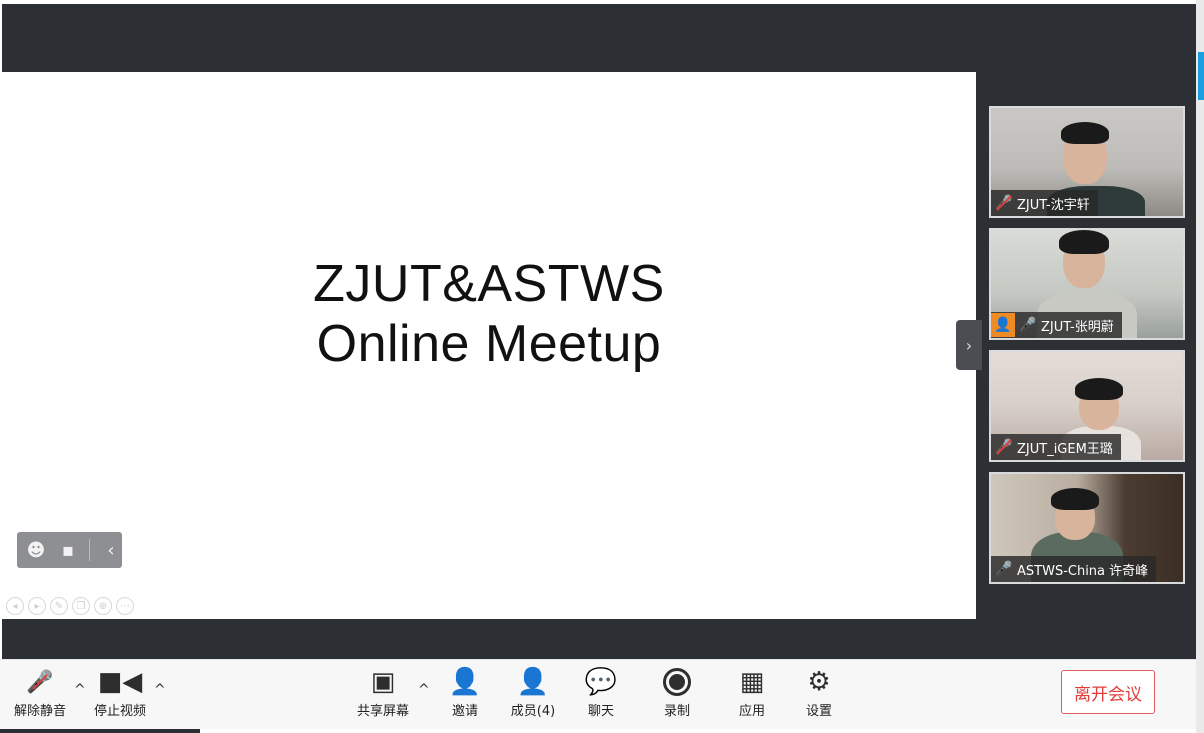  I want to click on stop-video-button: ■◀ 停止视频, so click(120, 692).